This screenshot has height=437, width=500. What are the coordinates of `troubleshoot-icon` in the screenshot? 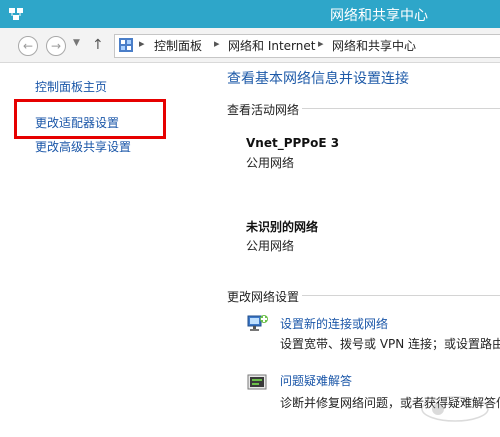 It's located at (258, 383).